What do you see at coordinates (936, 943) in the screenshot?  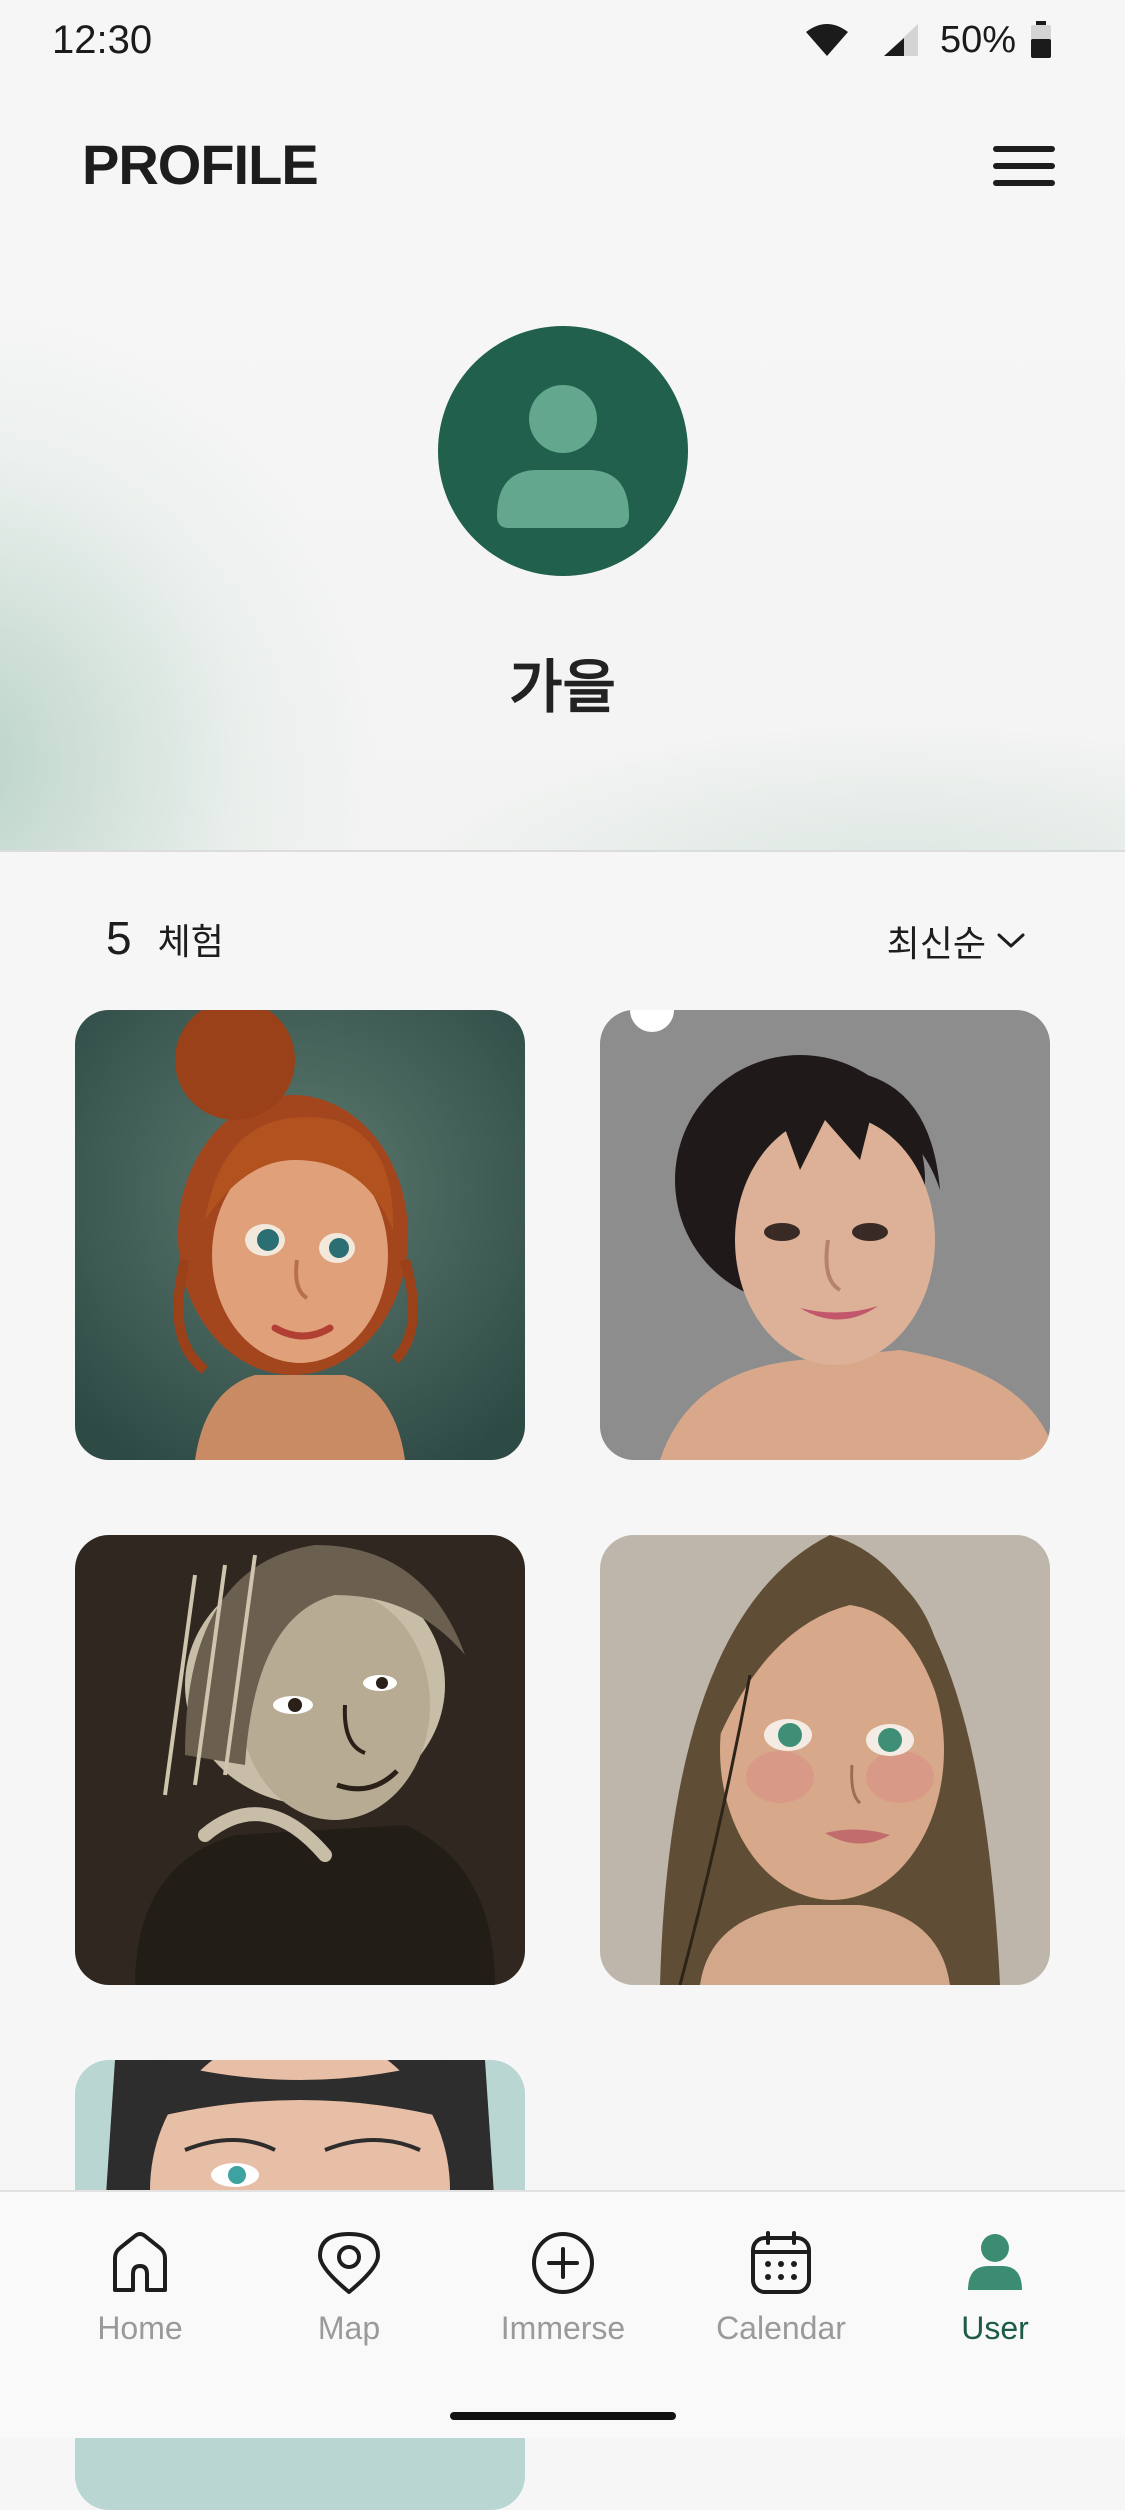 I see `sort-label: 최신순` at bounding box center [936, 943].